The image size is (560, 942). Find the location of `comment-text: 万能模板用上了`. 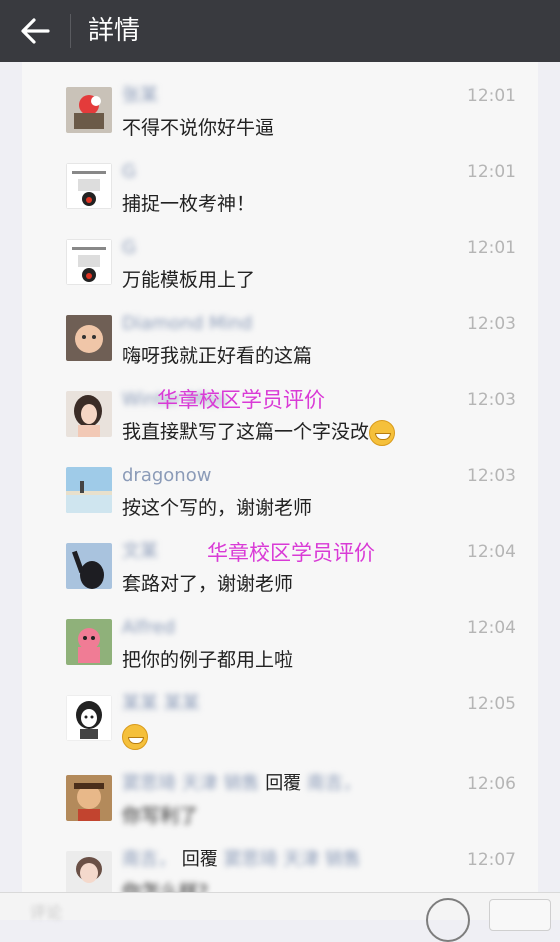

comment-text: 万能模板用上了 is located at coordinates (189, 280).